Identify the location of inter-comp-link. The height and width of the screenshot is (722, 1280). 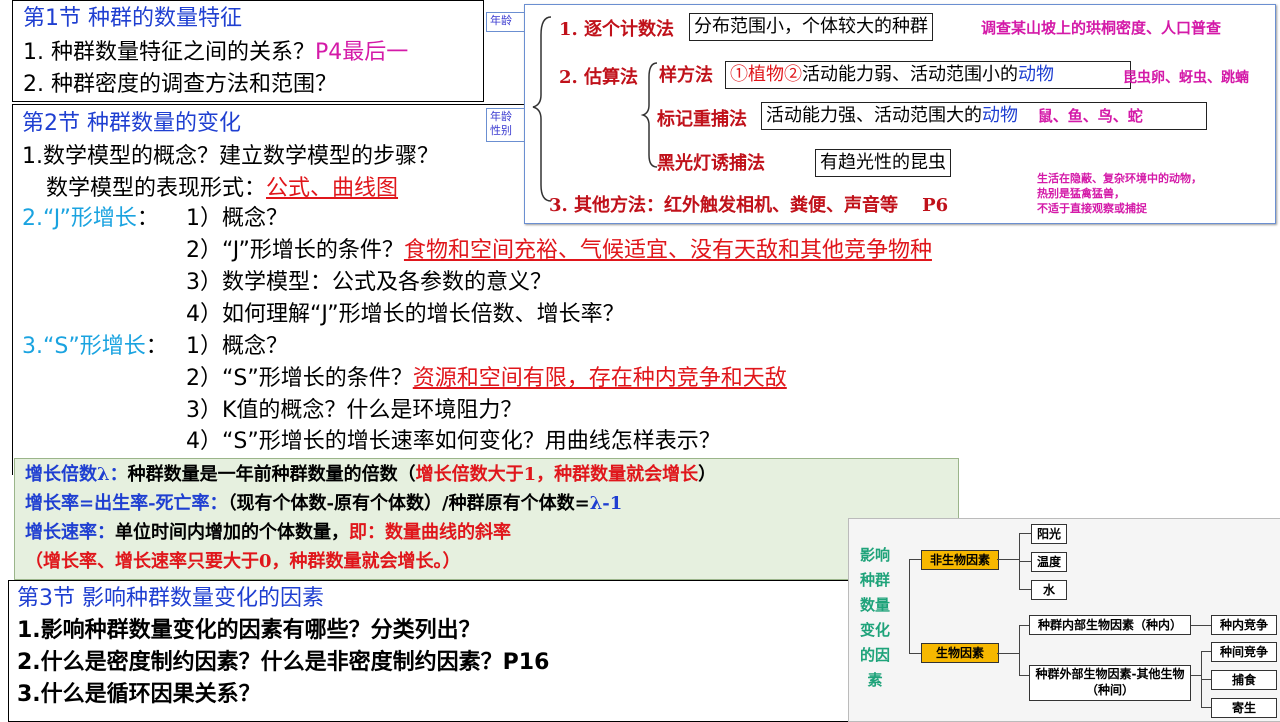
(1206, 651).